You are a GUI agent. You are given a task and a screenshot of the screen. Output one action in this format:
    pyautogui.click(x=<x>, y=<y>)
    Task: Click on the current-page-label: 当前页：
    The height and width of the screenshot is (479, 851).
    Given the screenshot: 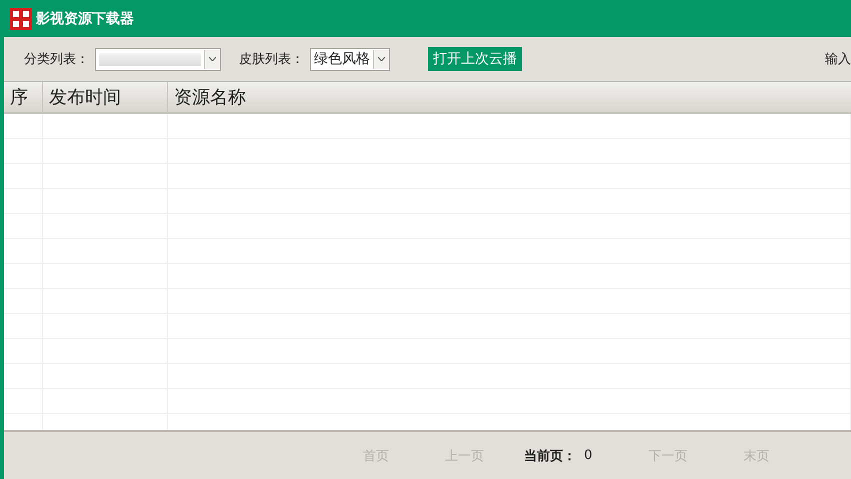 What is the action you would take?
    pyautogui.click(x=550, y=456)
    